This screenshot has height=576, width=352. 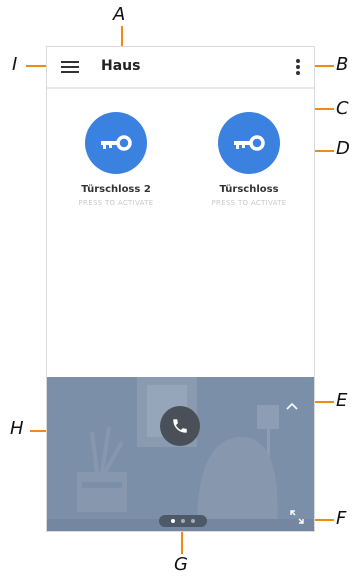 What do you see at coordinates (181, 564) in the screenshot?
I see `callout-g: G` at bounding box center [181, 564].